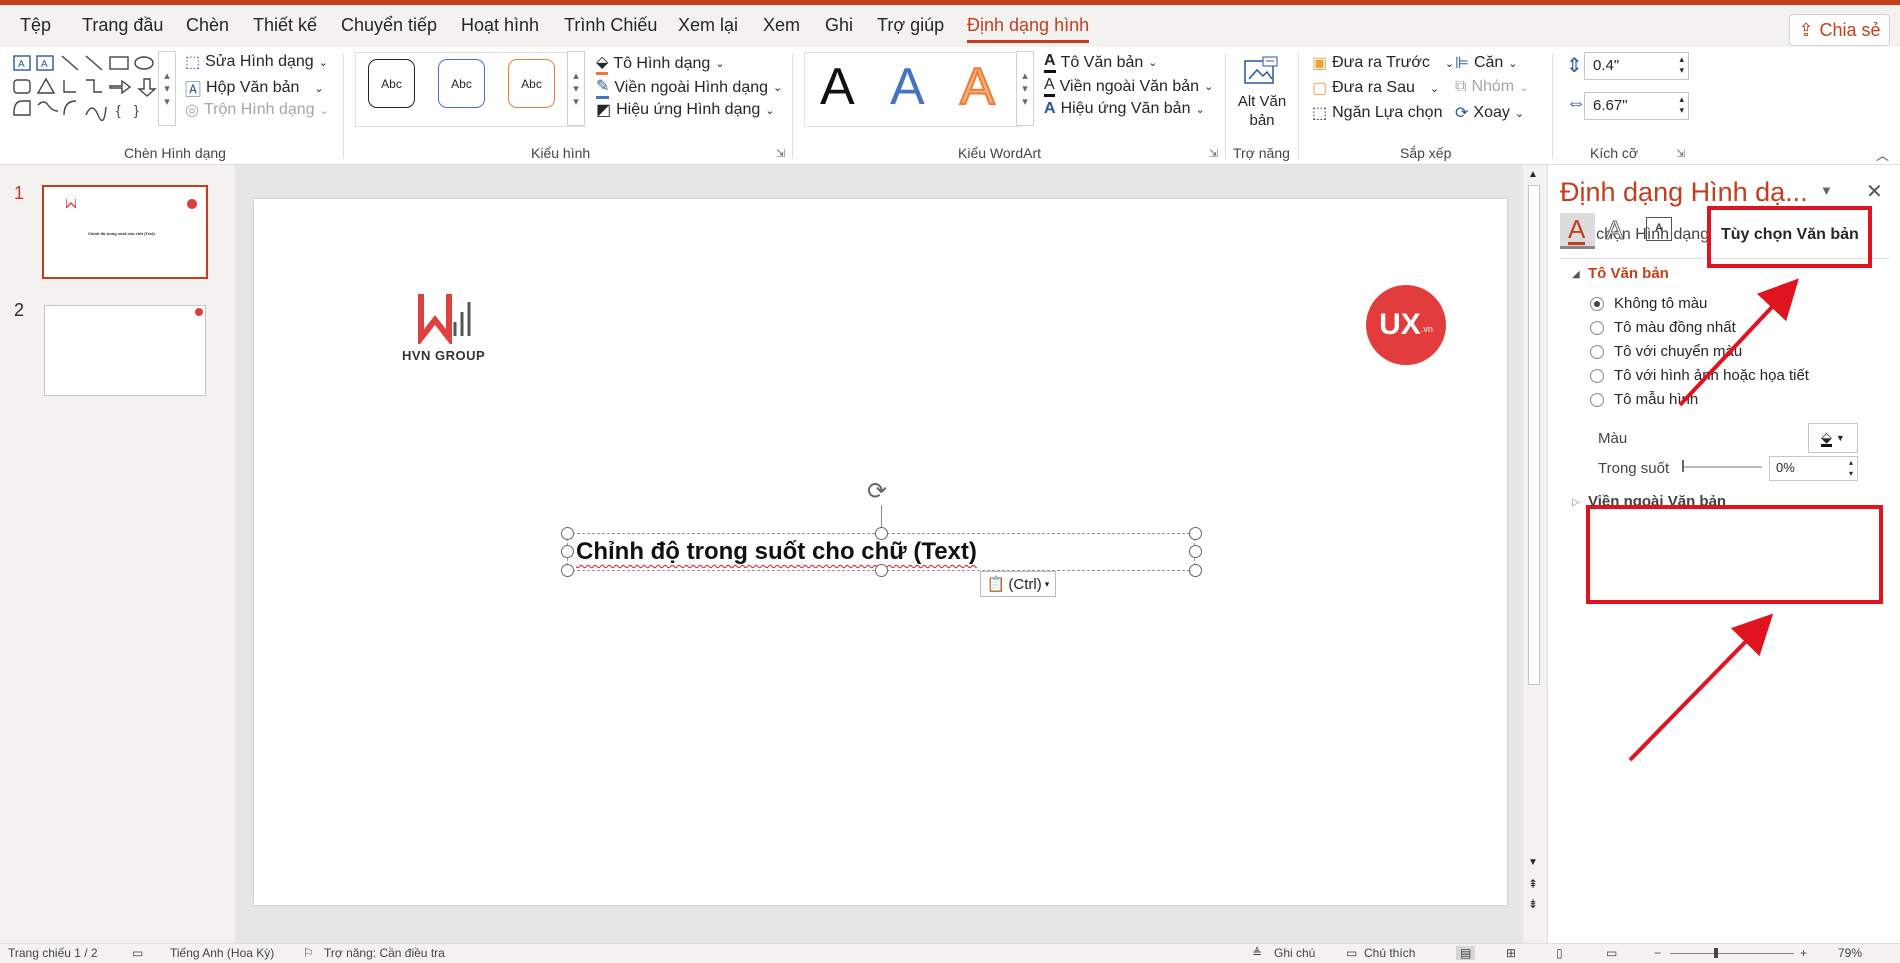 The height and width of the screenshot is (963, 1900). Describe the element at coordinates (1491, 87) in the screenshot. I see `group-button: ⧉ Nhóm ⌄` at that location.